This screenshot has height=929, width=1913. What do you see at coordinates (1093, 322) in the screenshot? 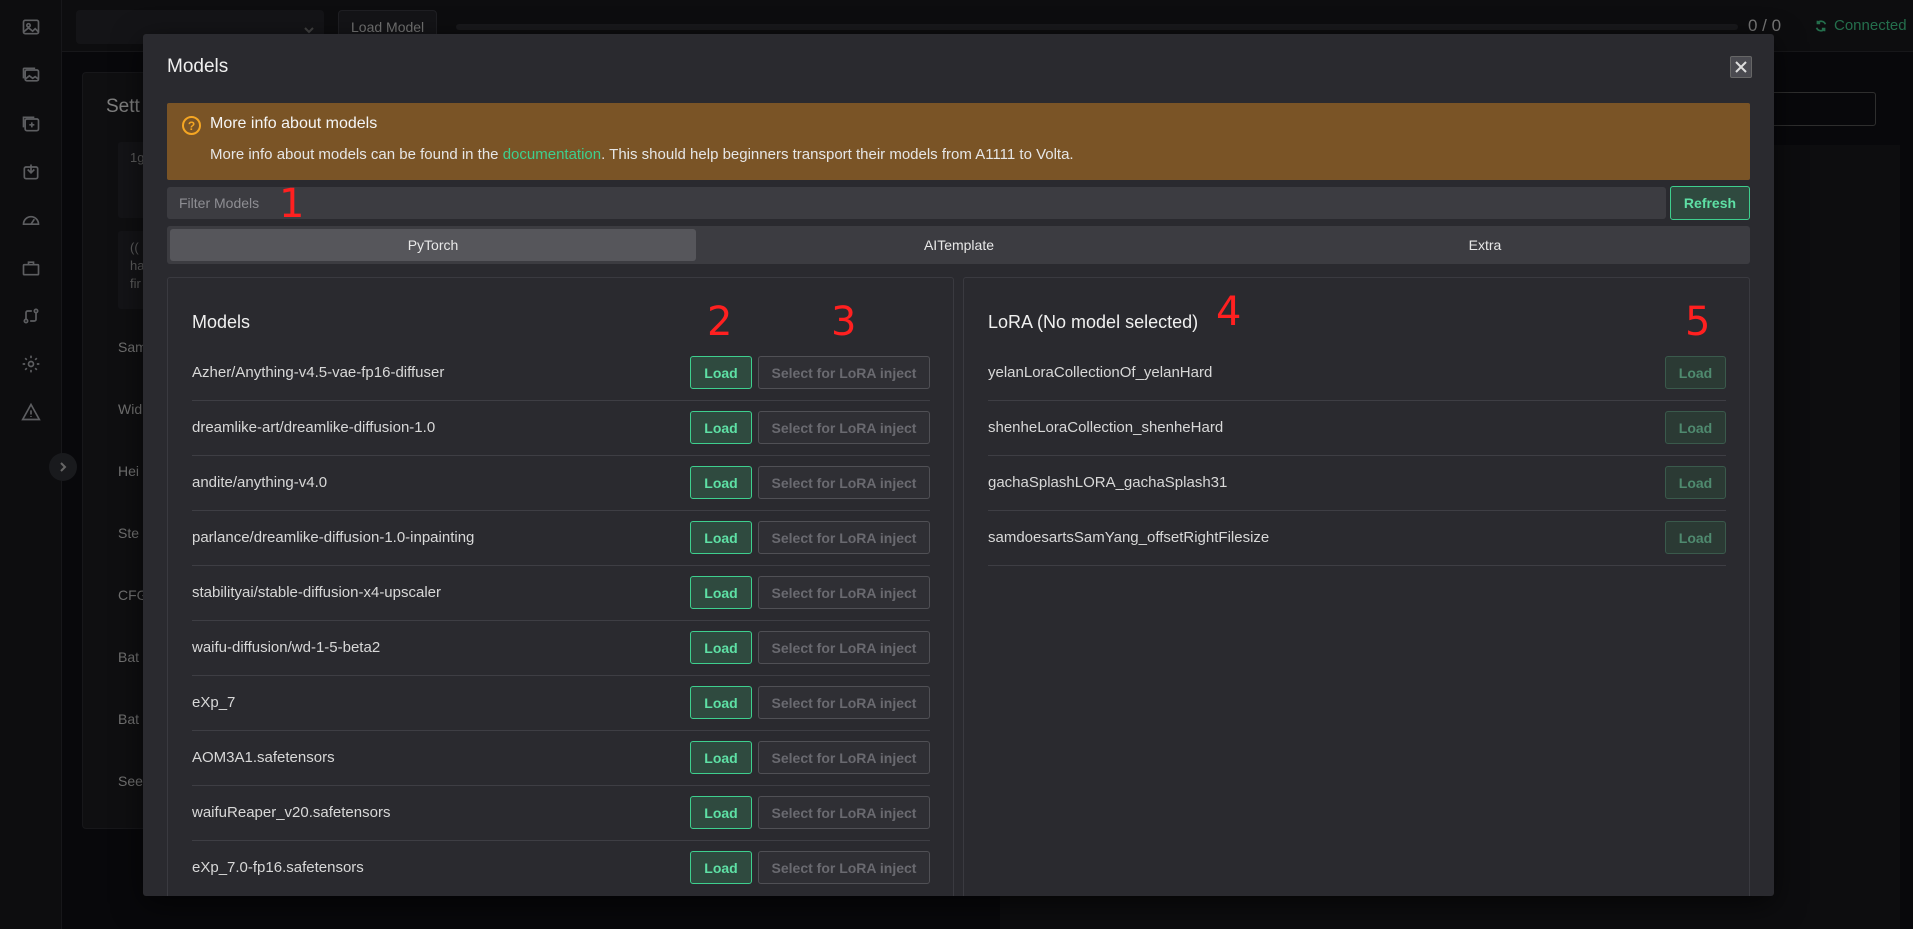
I see `lora-title: LoRA (No model selected)` at bounding box center [1093, 322].